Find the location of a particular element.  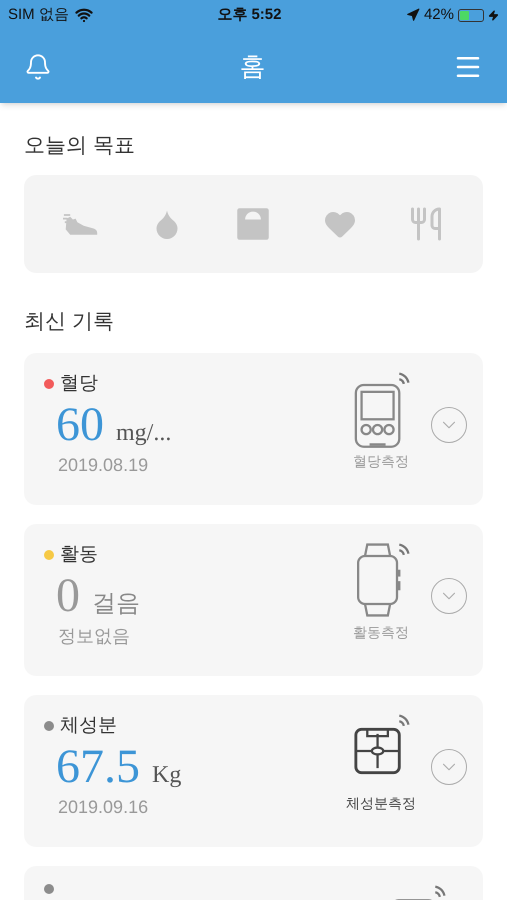

clock-text: 오후 5:52 is located at coordinates (249, 14).